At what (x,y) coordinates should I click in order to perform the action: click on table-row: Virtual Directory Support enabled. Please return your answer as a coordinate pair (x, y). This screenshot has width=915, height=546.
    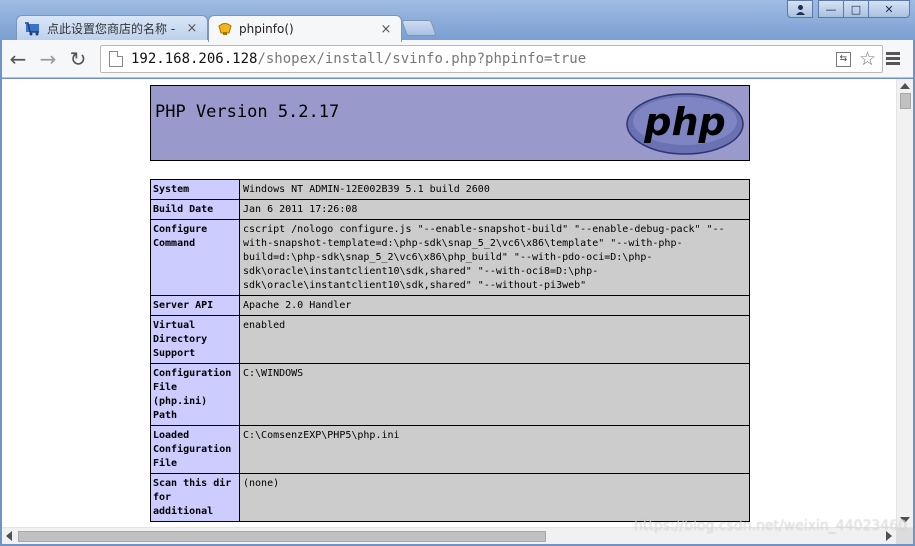
    Looking at the image, I should click on (450, 339).